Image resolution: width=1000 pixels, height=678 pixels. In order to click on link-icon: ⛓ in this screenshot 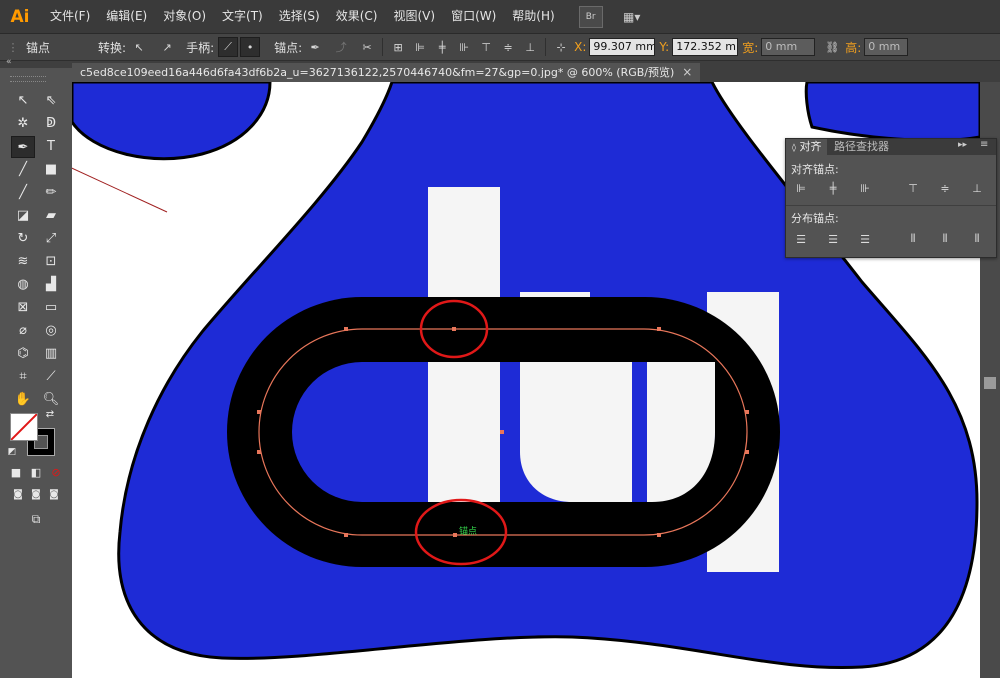, I will do `click(832, 47)`.